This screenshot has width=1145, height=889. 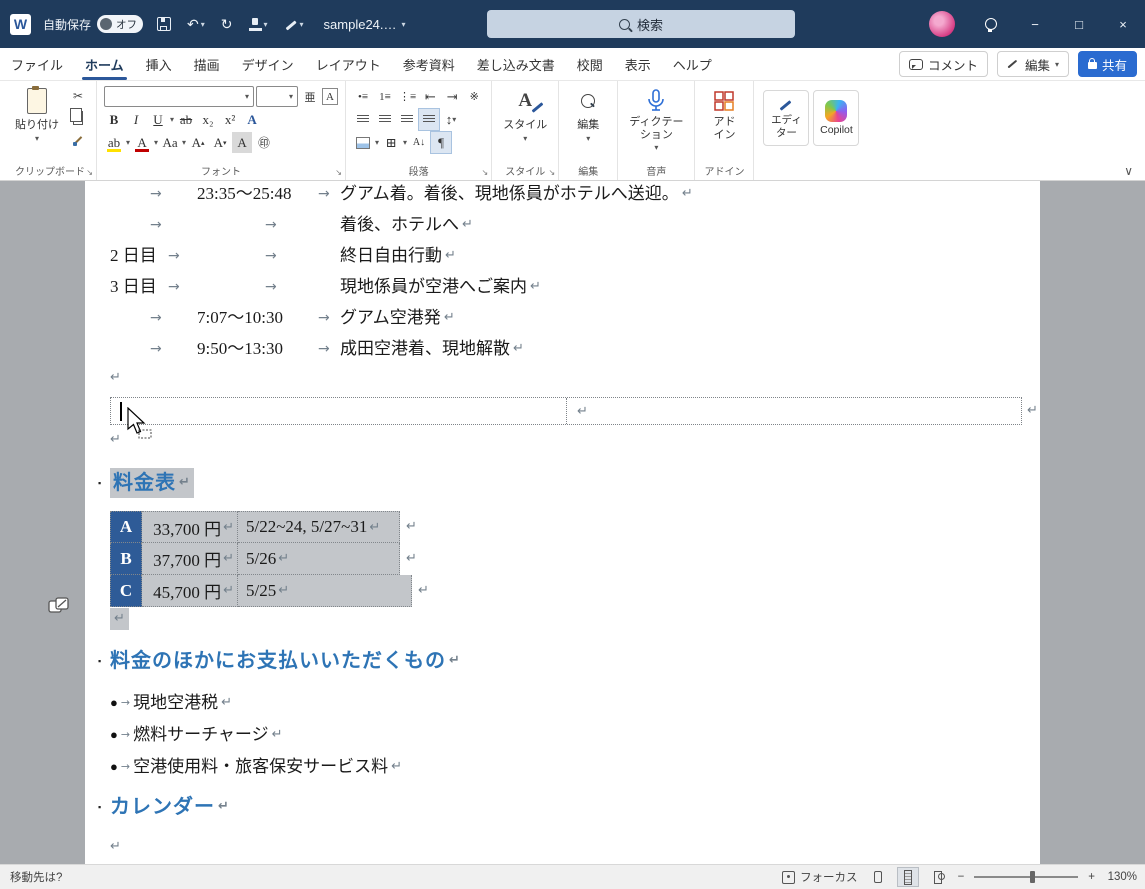 What do you see at coordinates (419, 142) in the screenshot?
I see `sort-button: A↓` at bounding box center [419, 142].